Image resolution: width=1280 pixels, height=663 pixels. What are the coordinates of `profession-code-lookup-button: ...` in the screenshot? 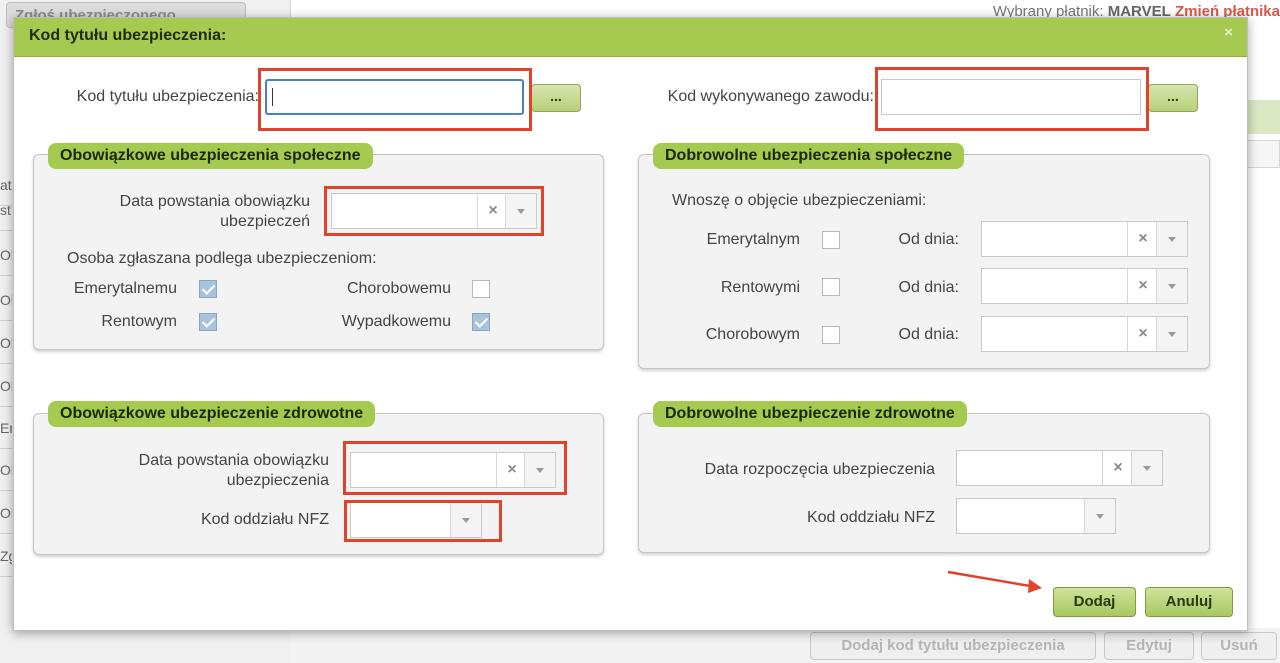 It's located at (1173, 98).